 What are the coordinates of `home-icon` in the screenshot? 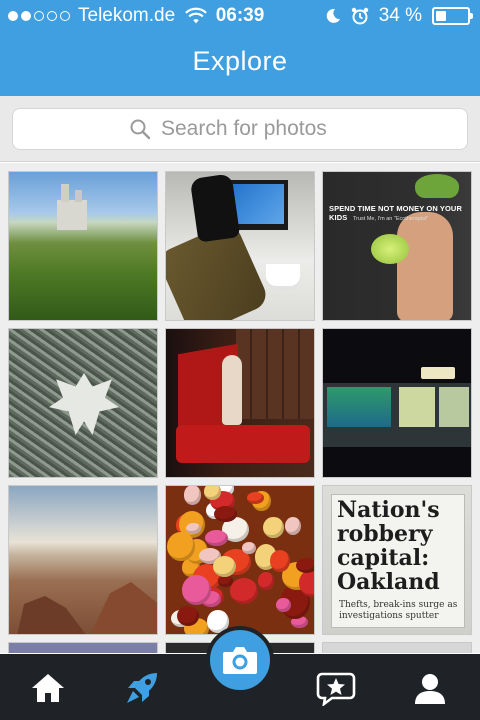 It's located at (48, 688).